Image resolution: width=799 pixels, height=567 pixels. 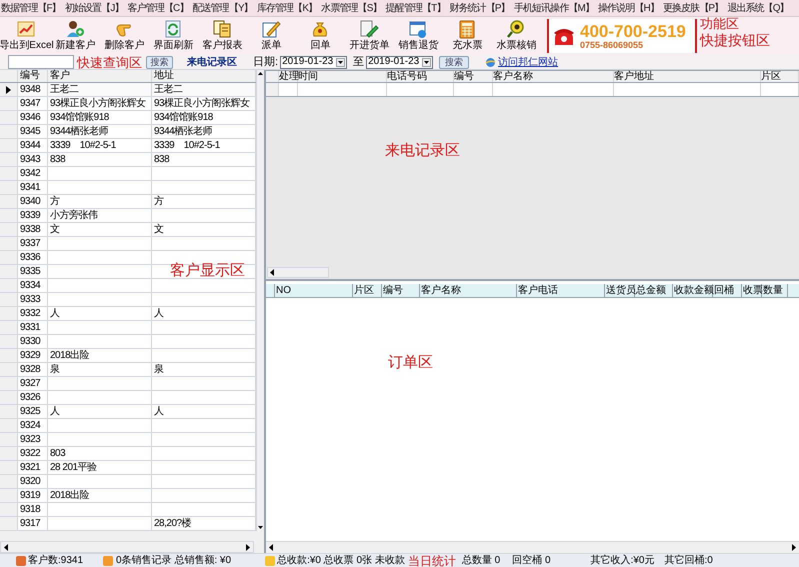 I want to click on toolbar-button: 导出到Excel, so click(x=26, y=34).